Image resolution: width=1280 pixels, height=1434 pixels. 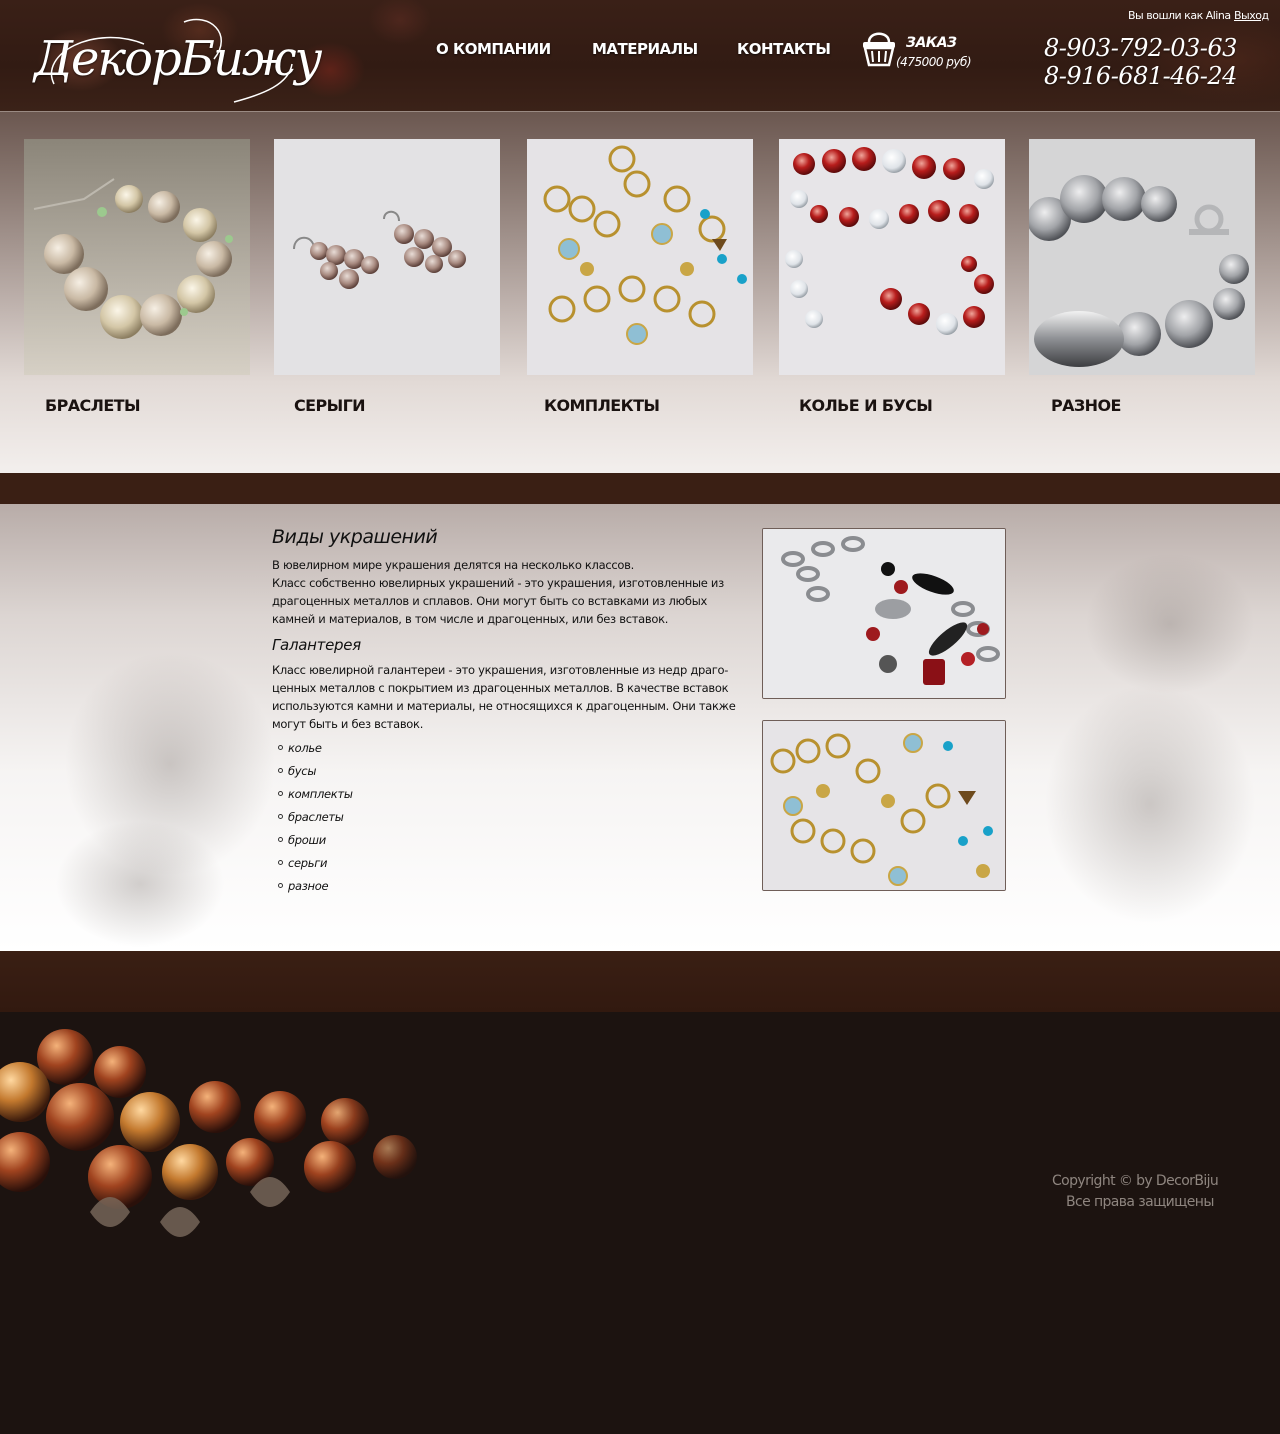 What do you see at coordinates (330, 405) in the screenshot?
I see `category-earrings-label: СЕРЫГИ` at bounding box center [330, 405].